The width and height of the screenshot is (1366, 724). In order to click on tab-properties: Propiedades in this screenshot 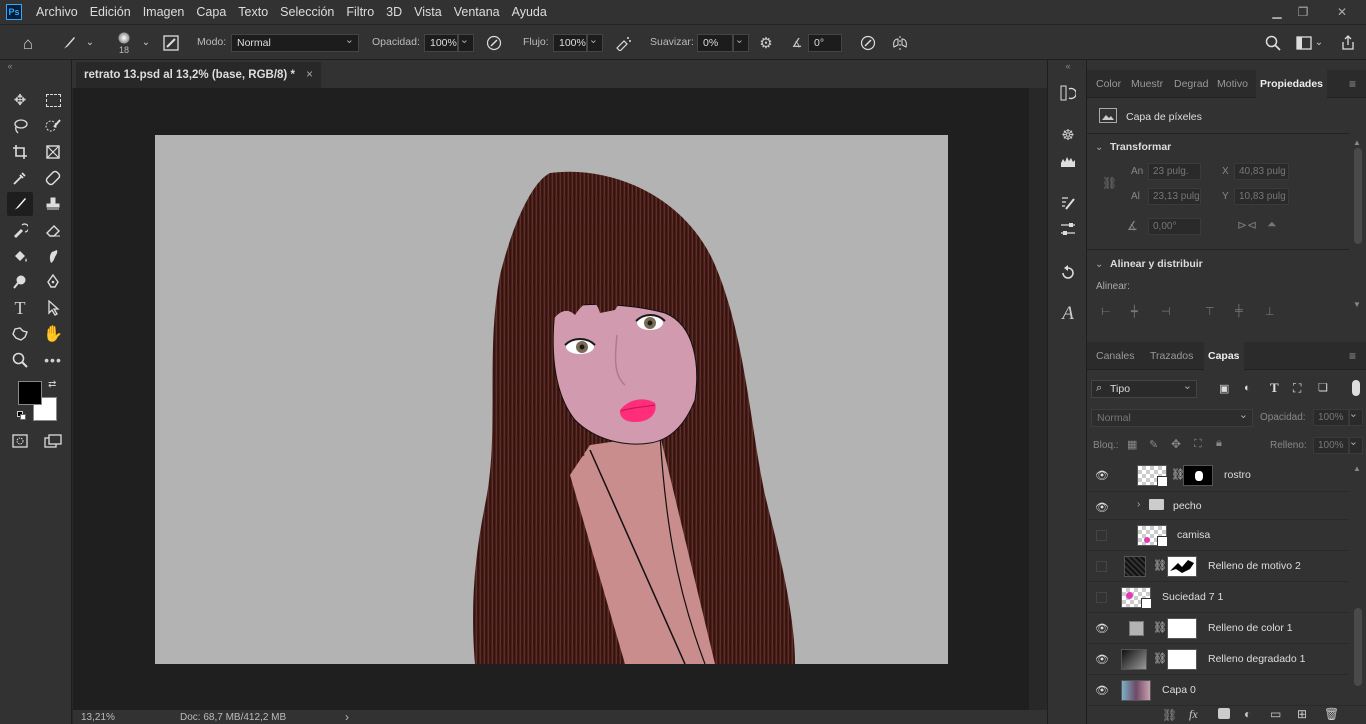, I will do `click(1292, 84)`.